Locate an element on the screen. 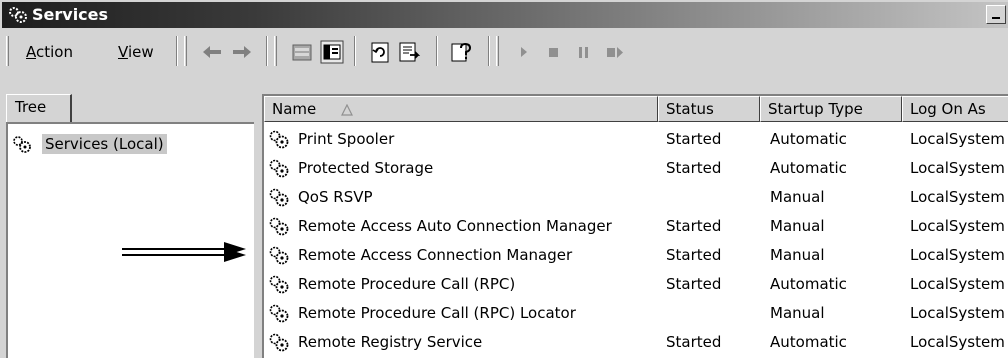 The width and height of the screenshot is (1008, 358). play-icon is located at coordinates (524, 52).